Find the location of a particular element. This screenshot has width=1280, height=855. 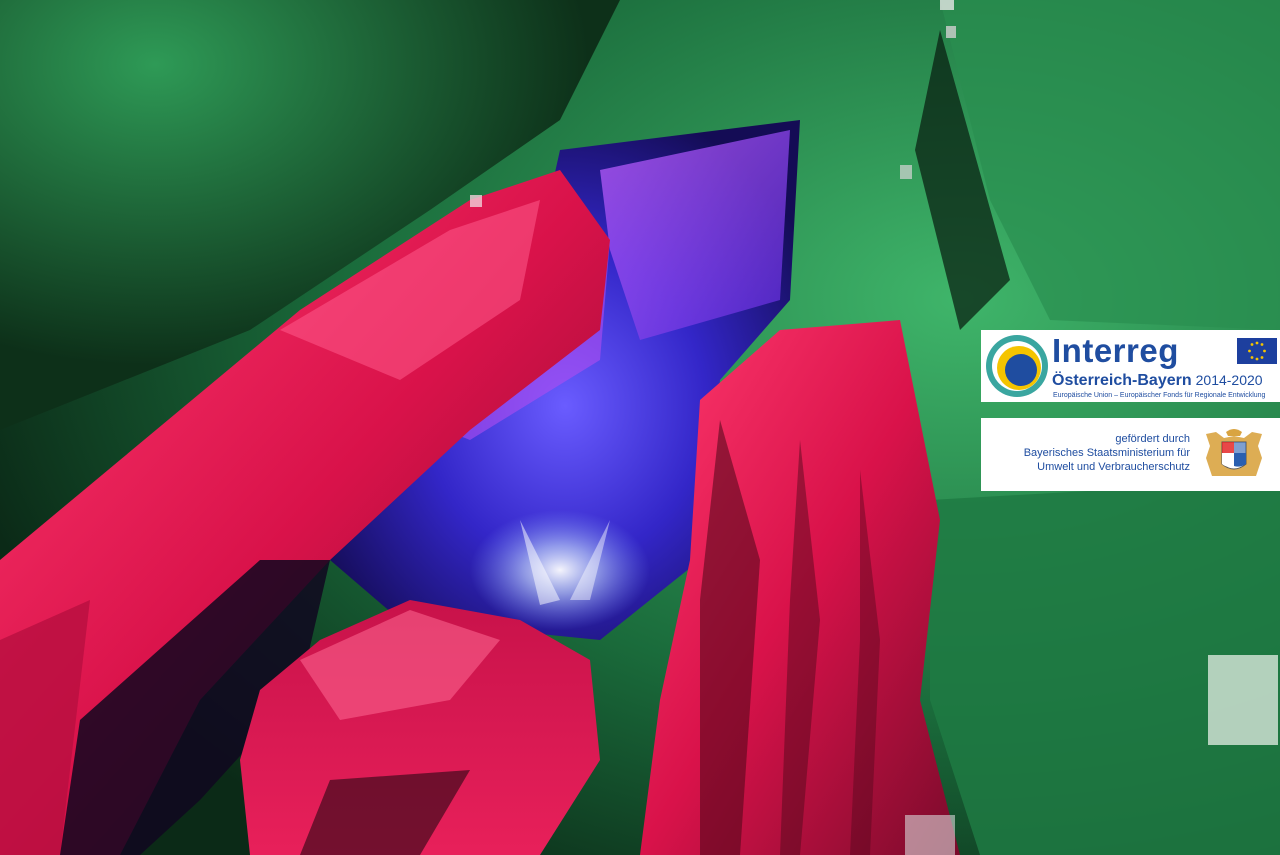

interreg-region: Österreich-Bayern 2014-2020 is located at coordinates (1157, 381).